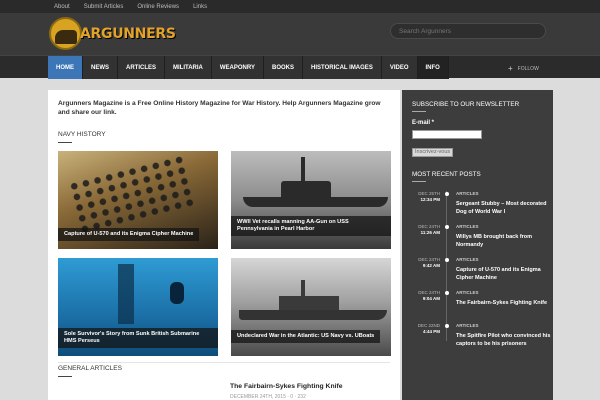  What do you see at coordinates (132, 194) in the screenshot?
I see `enigma-keys-image` at bounding box center [132, 194].